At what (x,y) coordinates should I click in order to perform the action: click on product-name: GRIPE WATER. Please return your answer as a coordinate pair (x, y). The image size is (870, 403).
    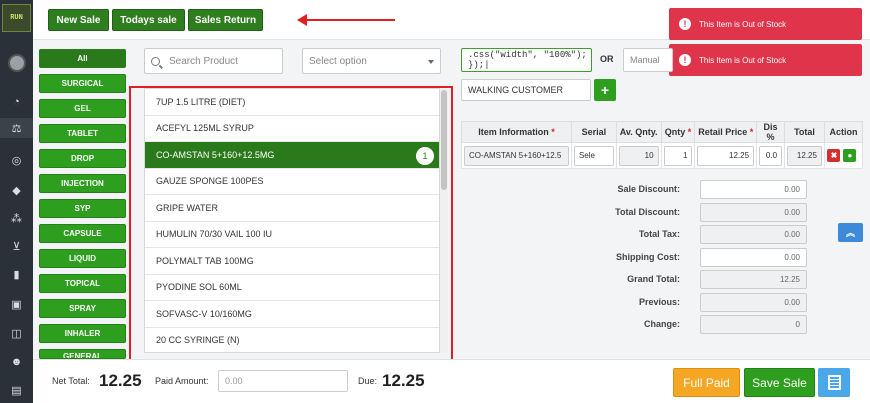
    Looking at the image, I should click on (187, 207).